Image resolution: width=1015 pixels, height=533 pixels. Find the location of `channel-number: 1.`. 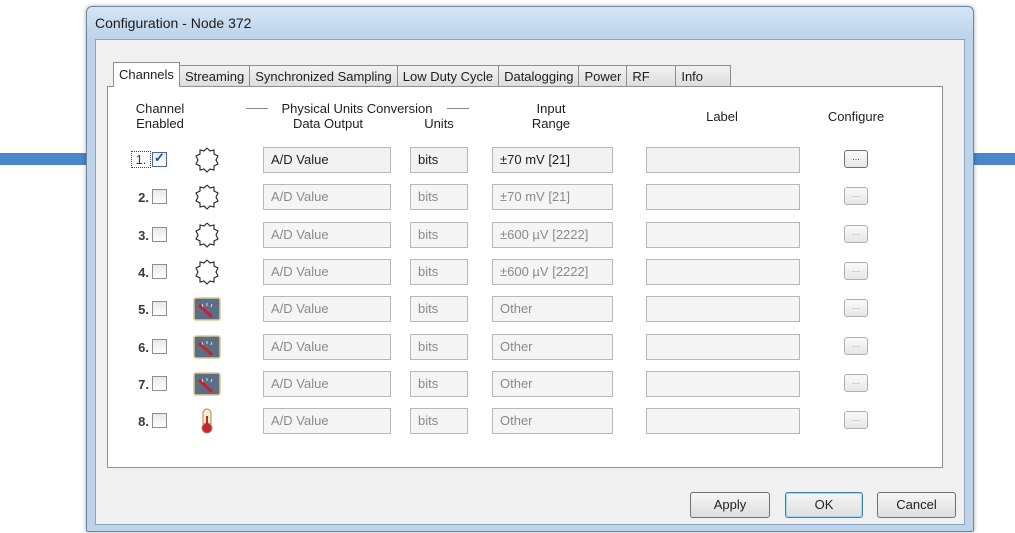

channel-number: 1. is located at coordinates (141, 159).